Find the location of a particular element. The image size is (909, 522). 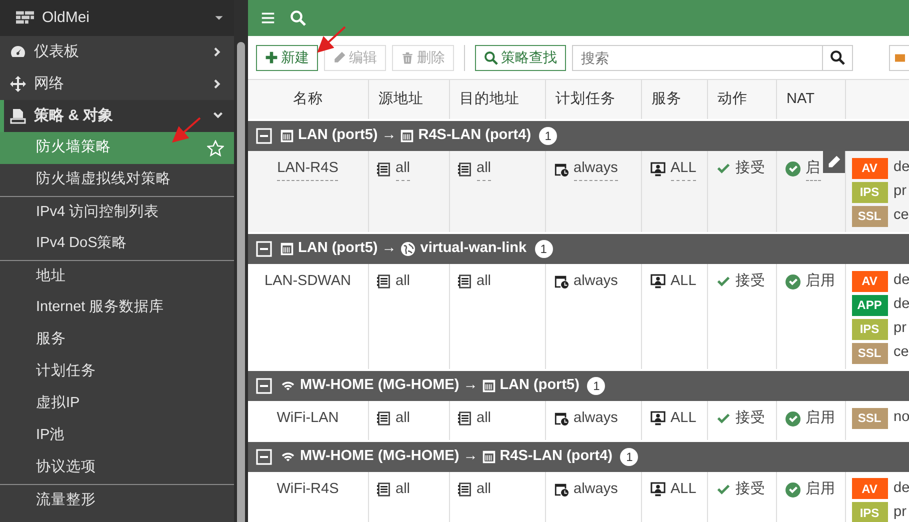

interface-name: virtual-wan-link is located at coordinates (473, 248).